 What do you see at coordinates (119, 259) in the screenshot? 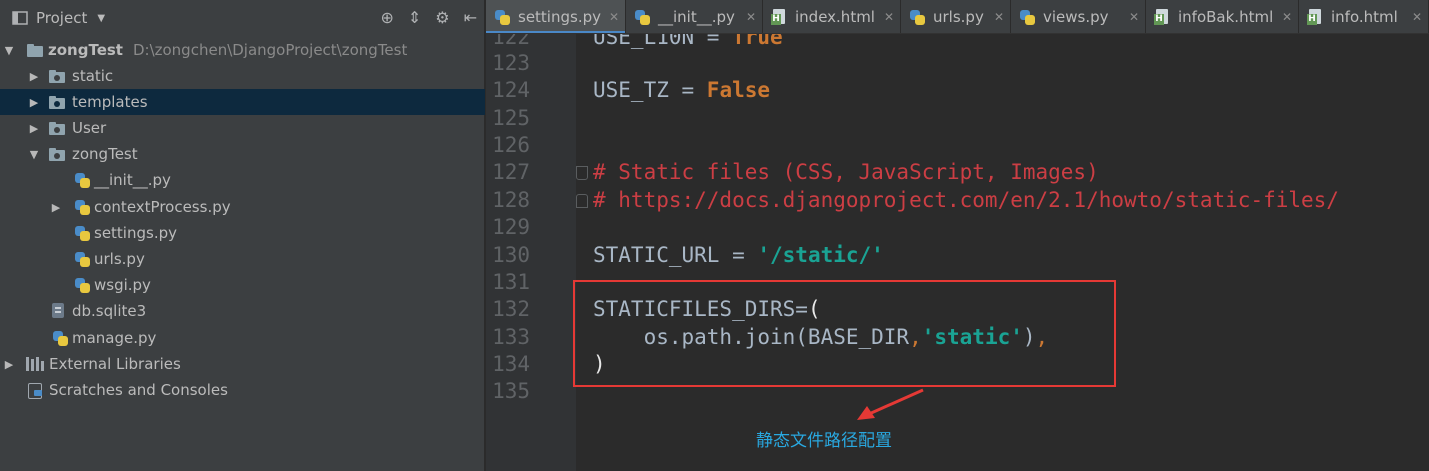
I see `tree-item-label: urls.py` at bounding box center [119, 259].